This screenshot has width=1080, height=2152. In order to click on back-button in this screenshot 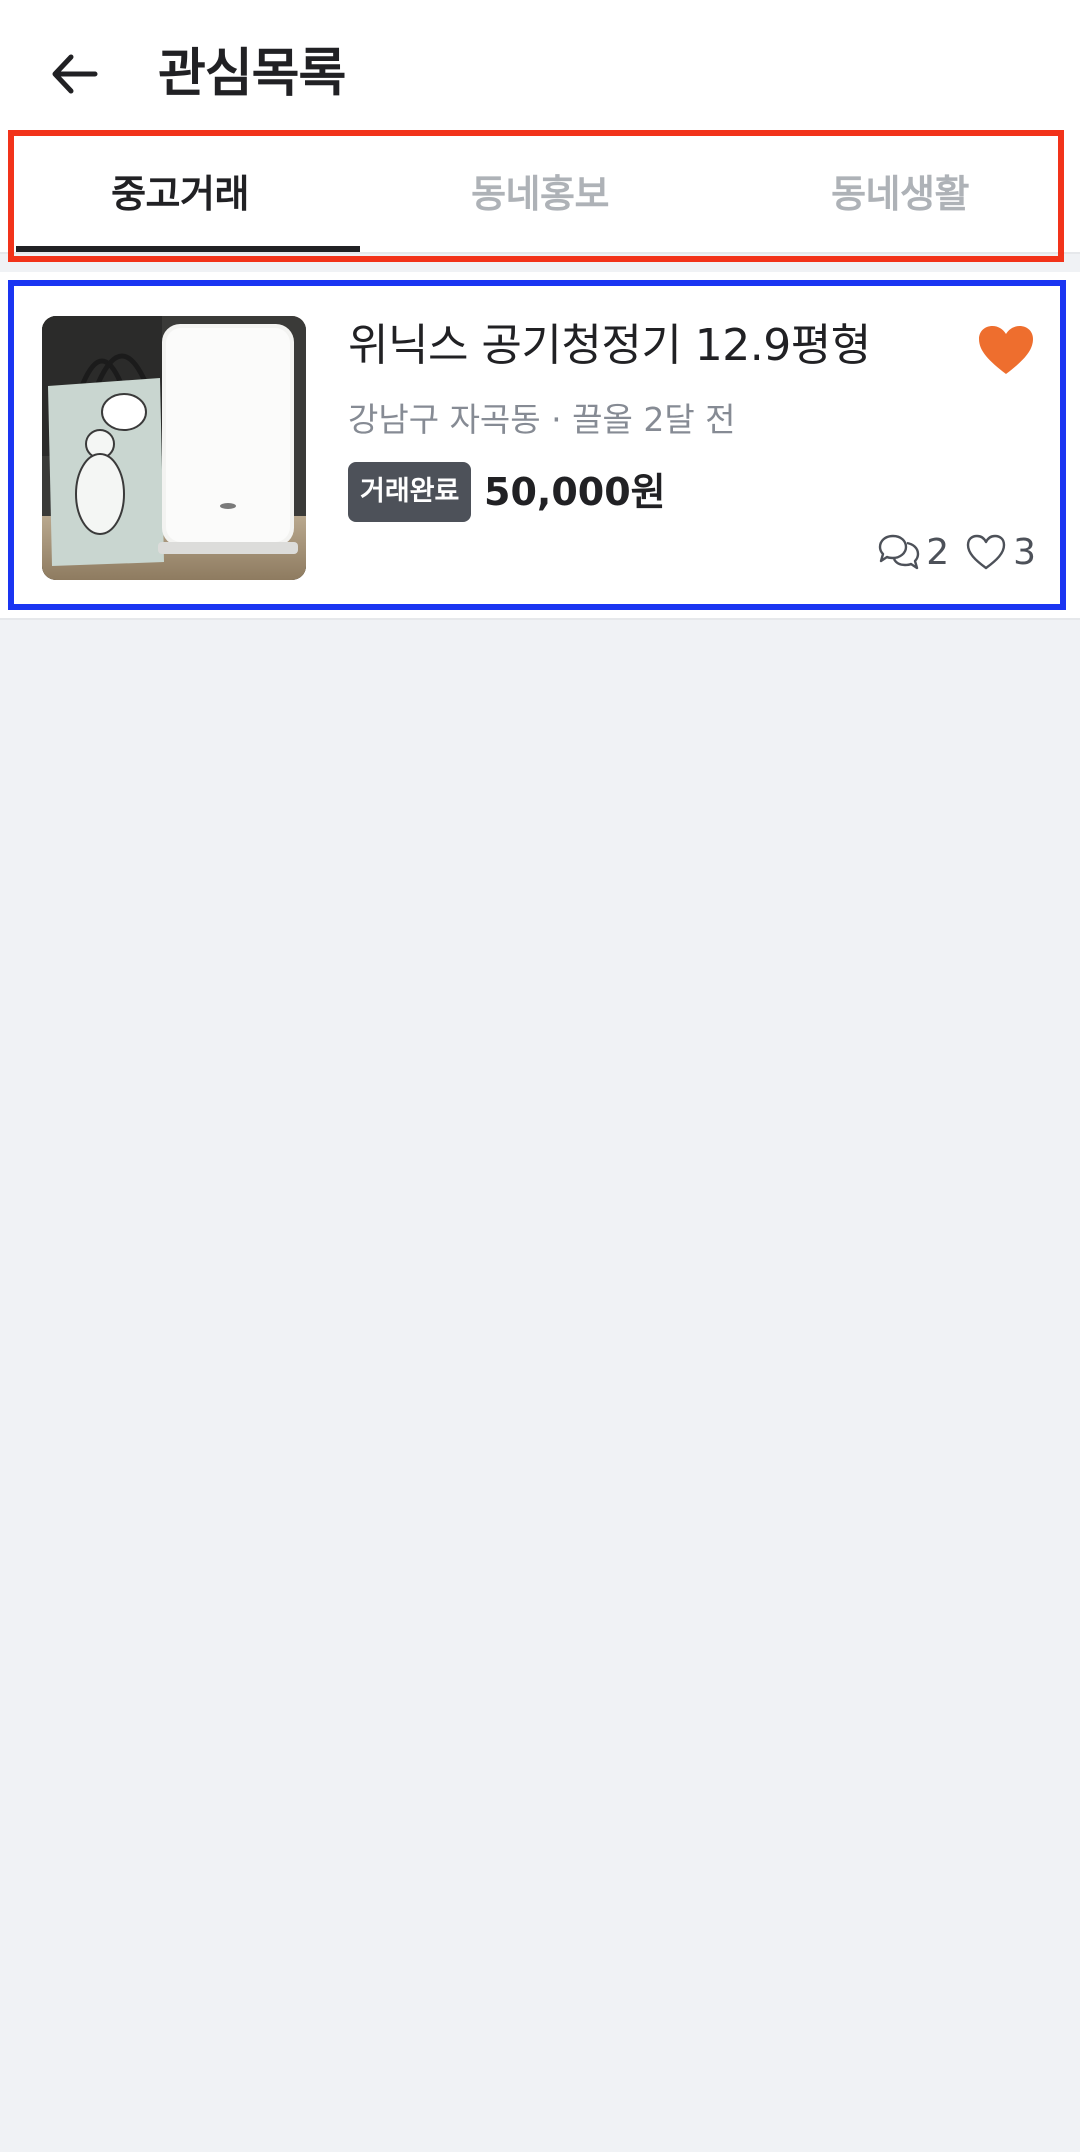, I will do `click(74, 74)`.